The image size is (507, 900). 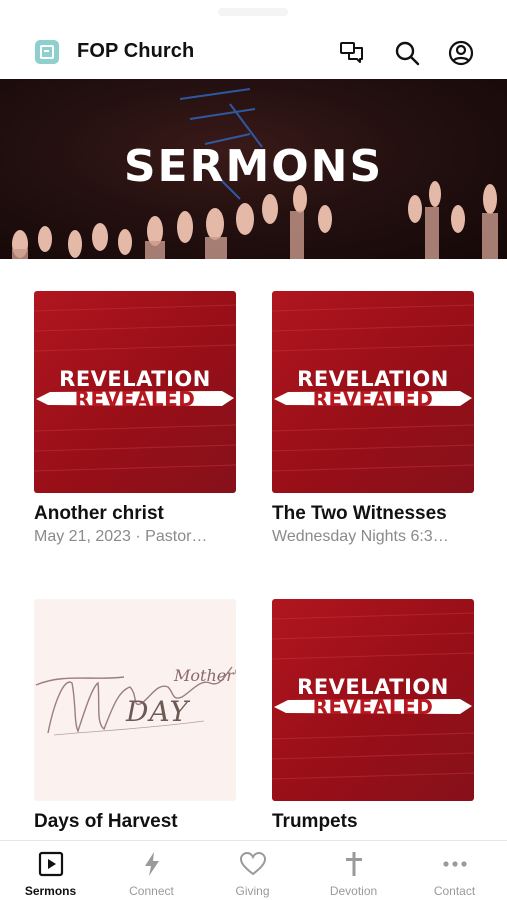 I want to click on status-indicator, so click(x=253, y=12).